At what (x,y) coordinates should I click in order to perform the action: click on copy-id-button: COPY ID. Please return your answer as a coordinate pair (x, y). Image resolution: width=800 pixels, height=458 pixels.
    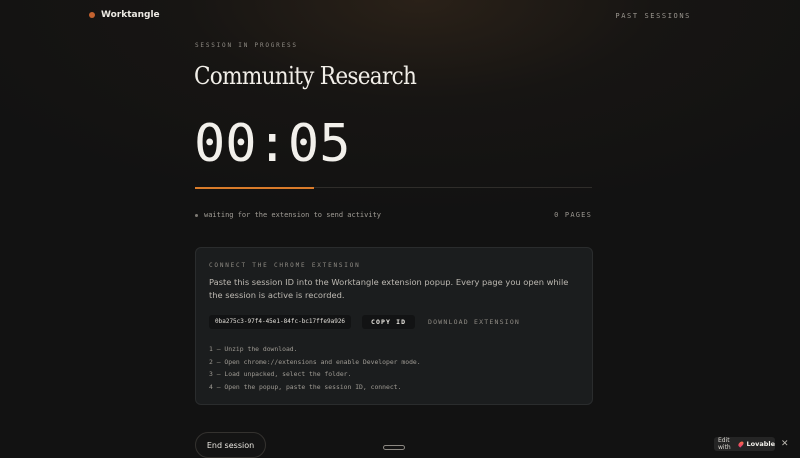
    Looking at the image, I should click on (389, 322).